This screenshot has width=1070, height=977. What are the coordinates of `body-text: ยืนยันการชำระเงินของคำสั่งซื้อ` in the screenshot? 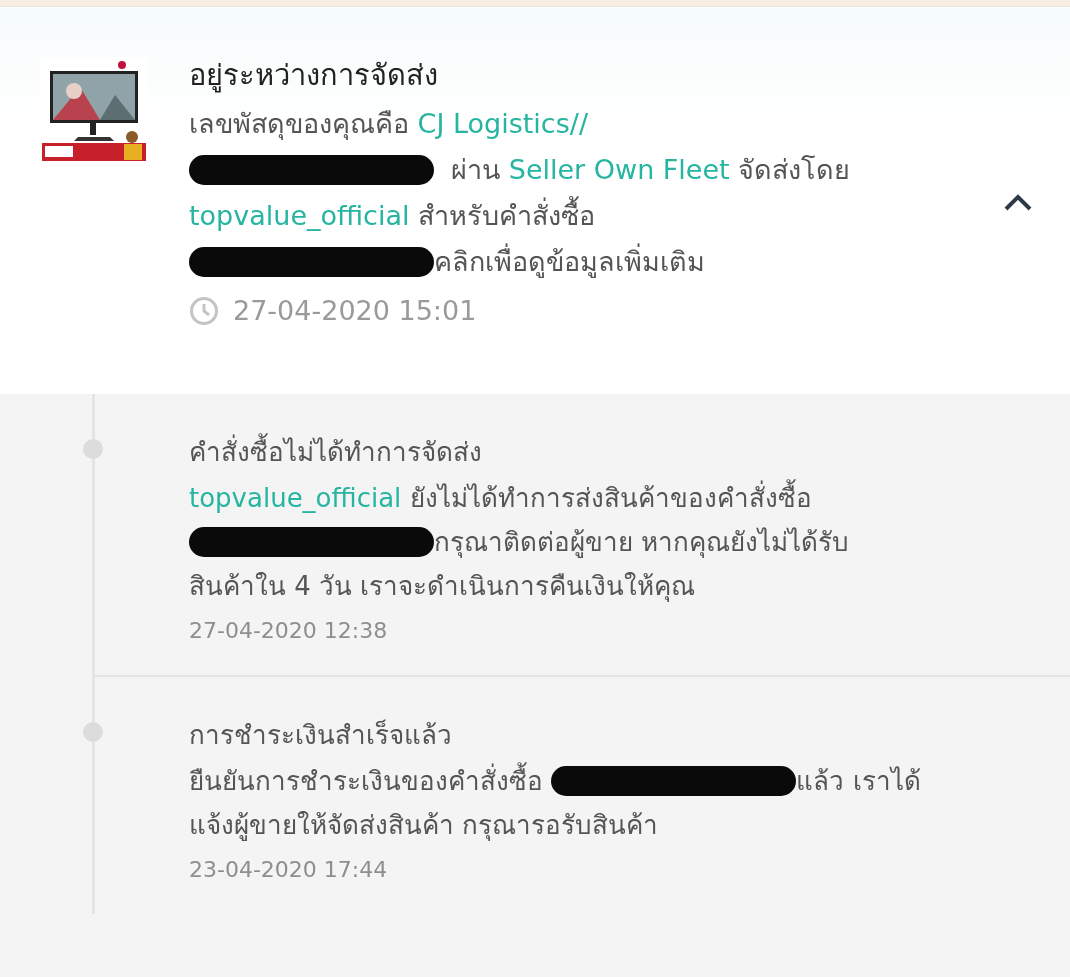 It's located at (370, 781).